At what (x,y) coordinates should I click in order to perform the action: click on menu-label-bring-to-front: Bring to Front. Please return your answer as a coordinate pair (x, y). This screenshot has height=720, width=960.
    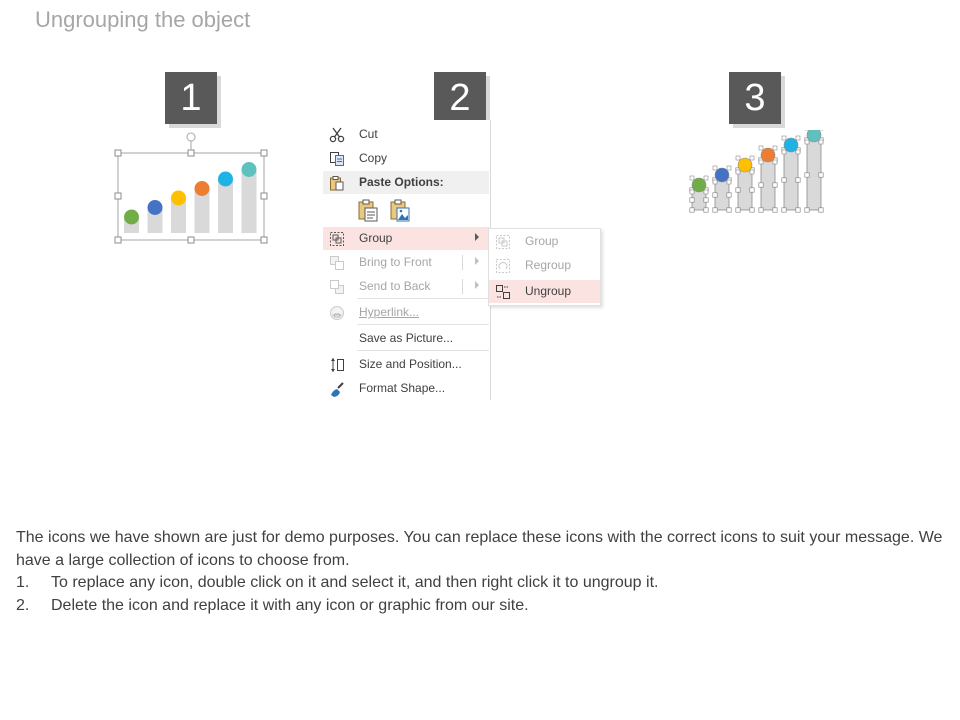
    Looking at the image, I should click on (395, 262).